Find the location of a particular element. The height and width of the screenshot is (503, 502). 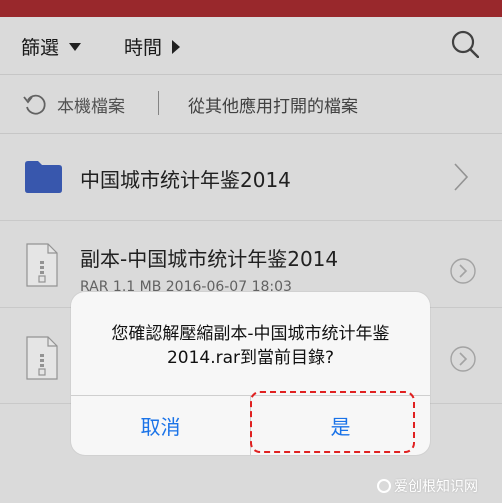

dialog-message-line2: 2014.rar到當前目錄? is located at coordinates (250, 358).